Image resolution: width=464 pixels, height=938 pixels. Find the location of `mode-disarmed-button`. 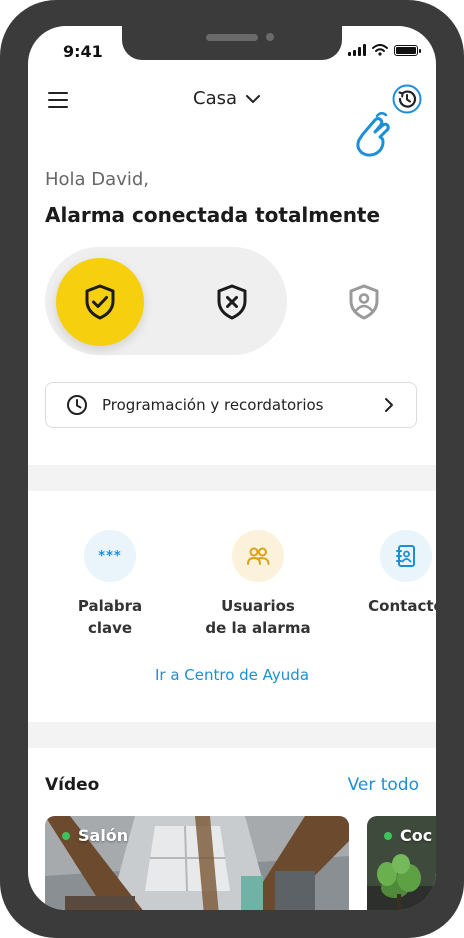

mode-disarmed-button is located at coordinates (232, 302).